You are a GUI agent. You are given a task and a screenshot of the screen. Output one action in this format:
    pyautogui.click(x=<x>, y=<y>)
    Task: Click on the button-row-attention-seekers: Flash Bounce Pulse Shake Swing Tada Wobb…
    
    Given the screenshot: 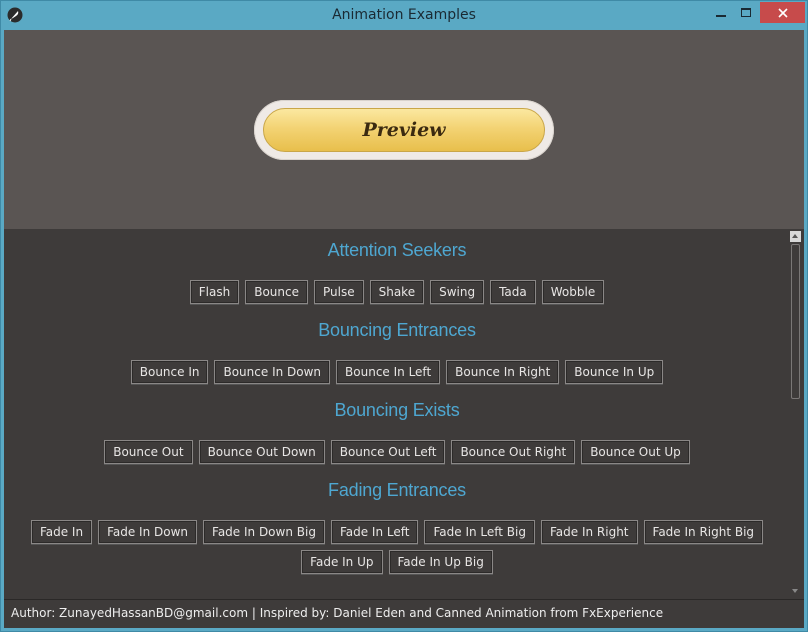 What is the action you would take?
    pyautogui.click(x=397, y=292)
    